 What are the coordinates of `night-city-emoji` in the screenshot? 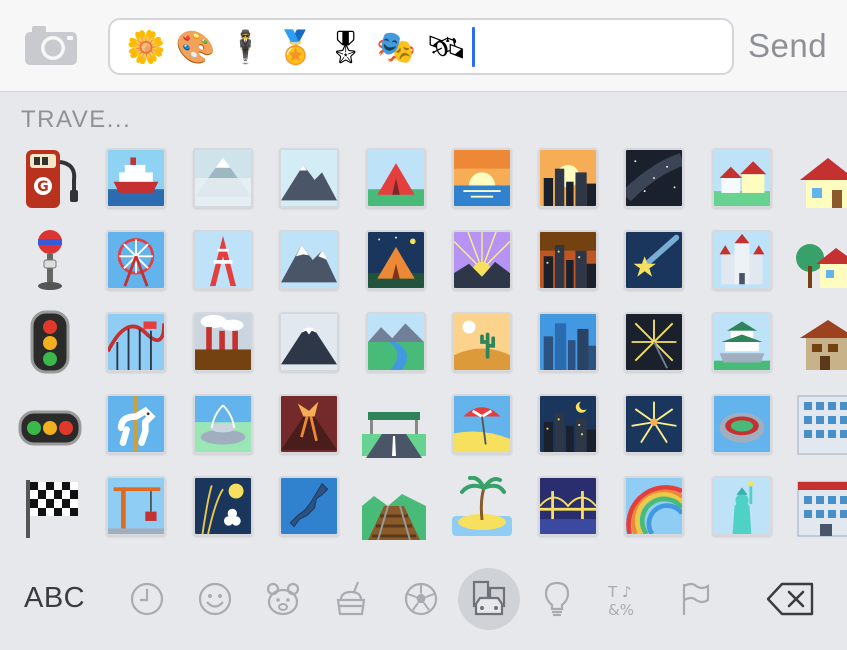 It's located at (568, 424).